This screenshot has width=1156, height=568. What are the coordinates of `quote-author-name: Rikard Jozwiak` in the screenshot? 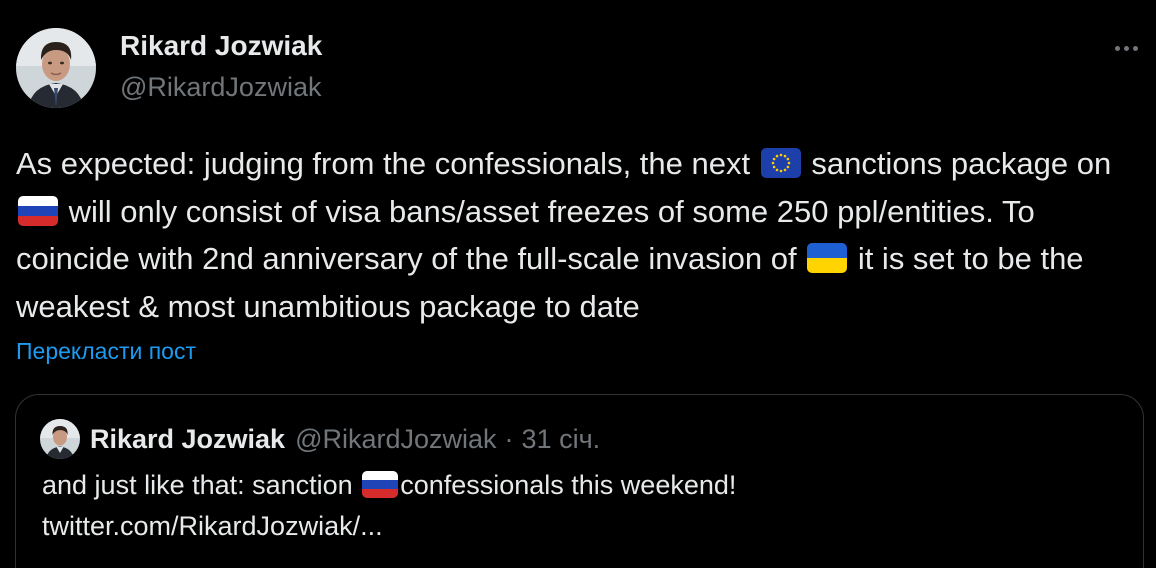 It's located at (188, 438).